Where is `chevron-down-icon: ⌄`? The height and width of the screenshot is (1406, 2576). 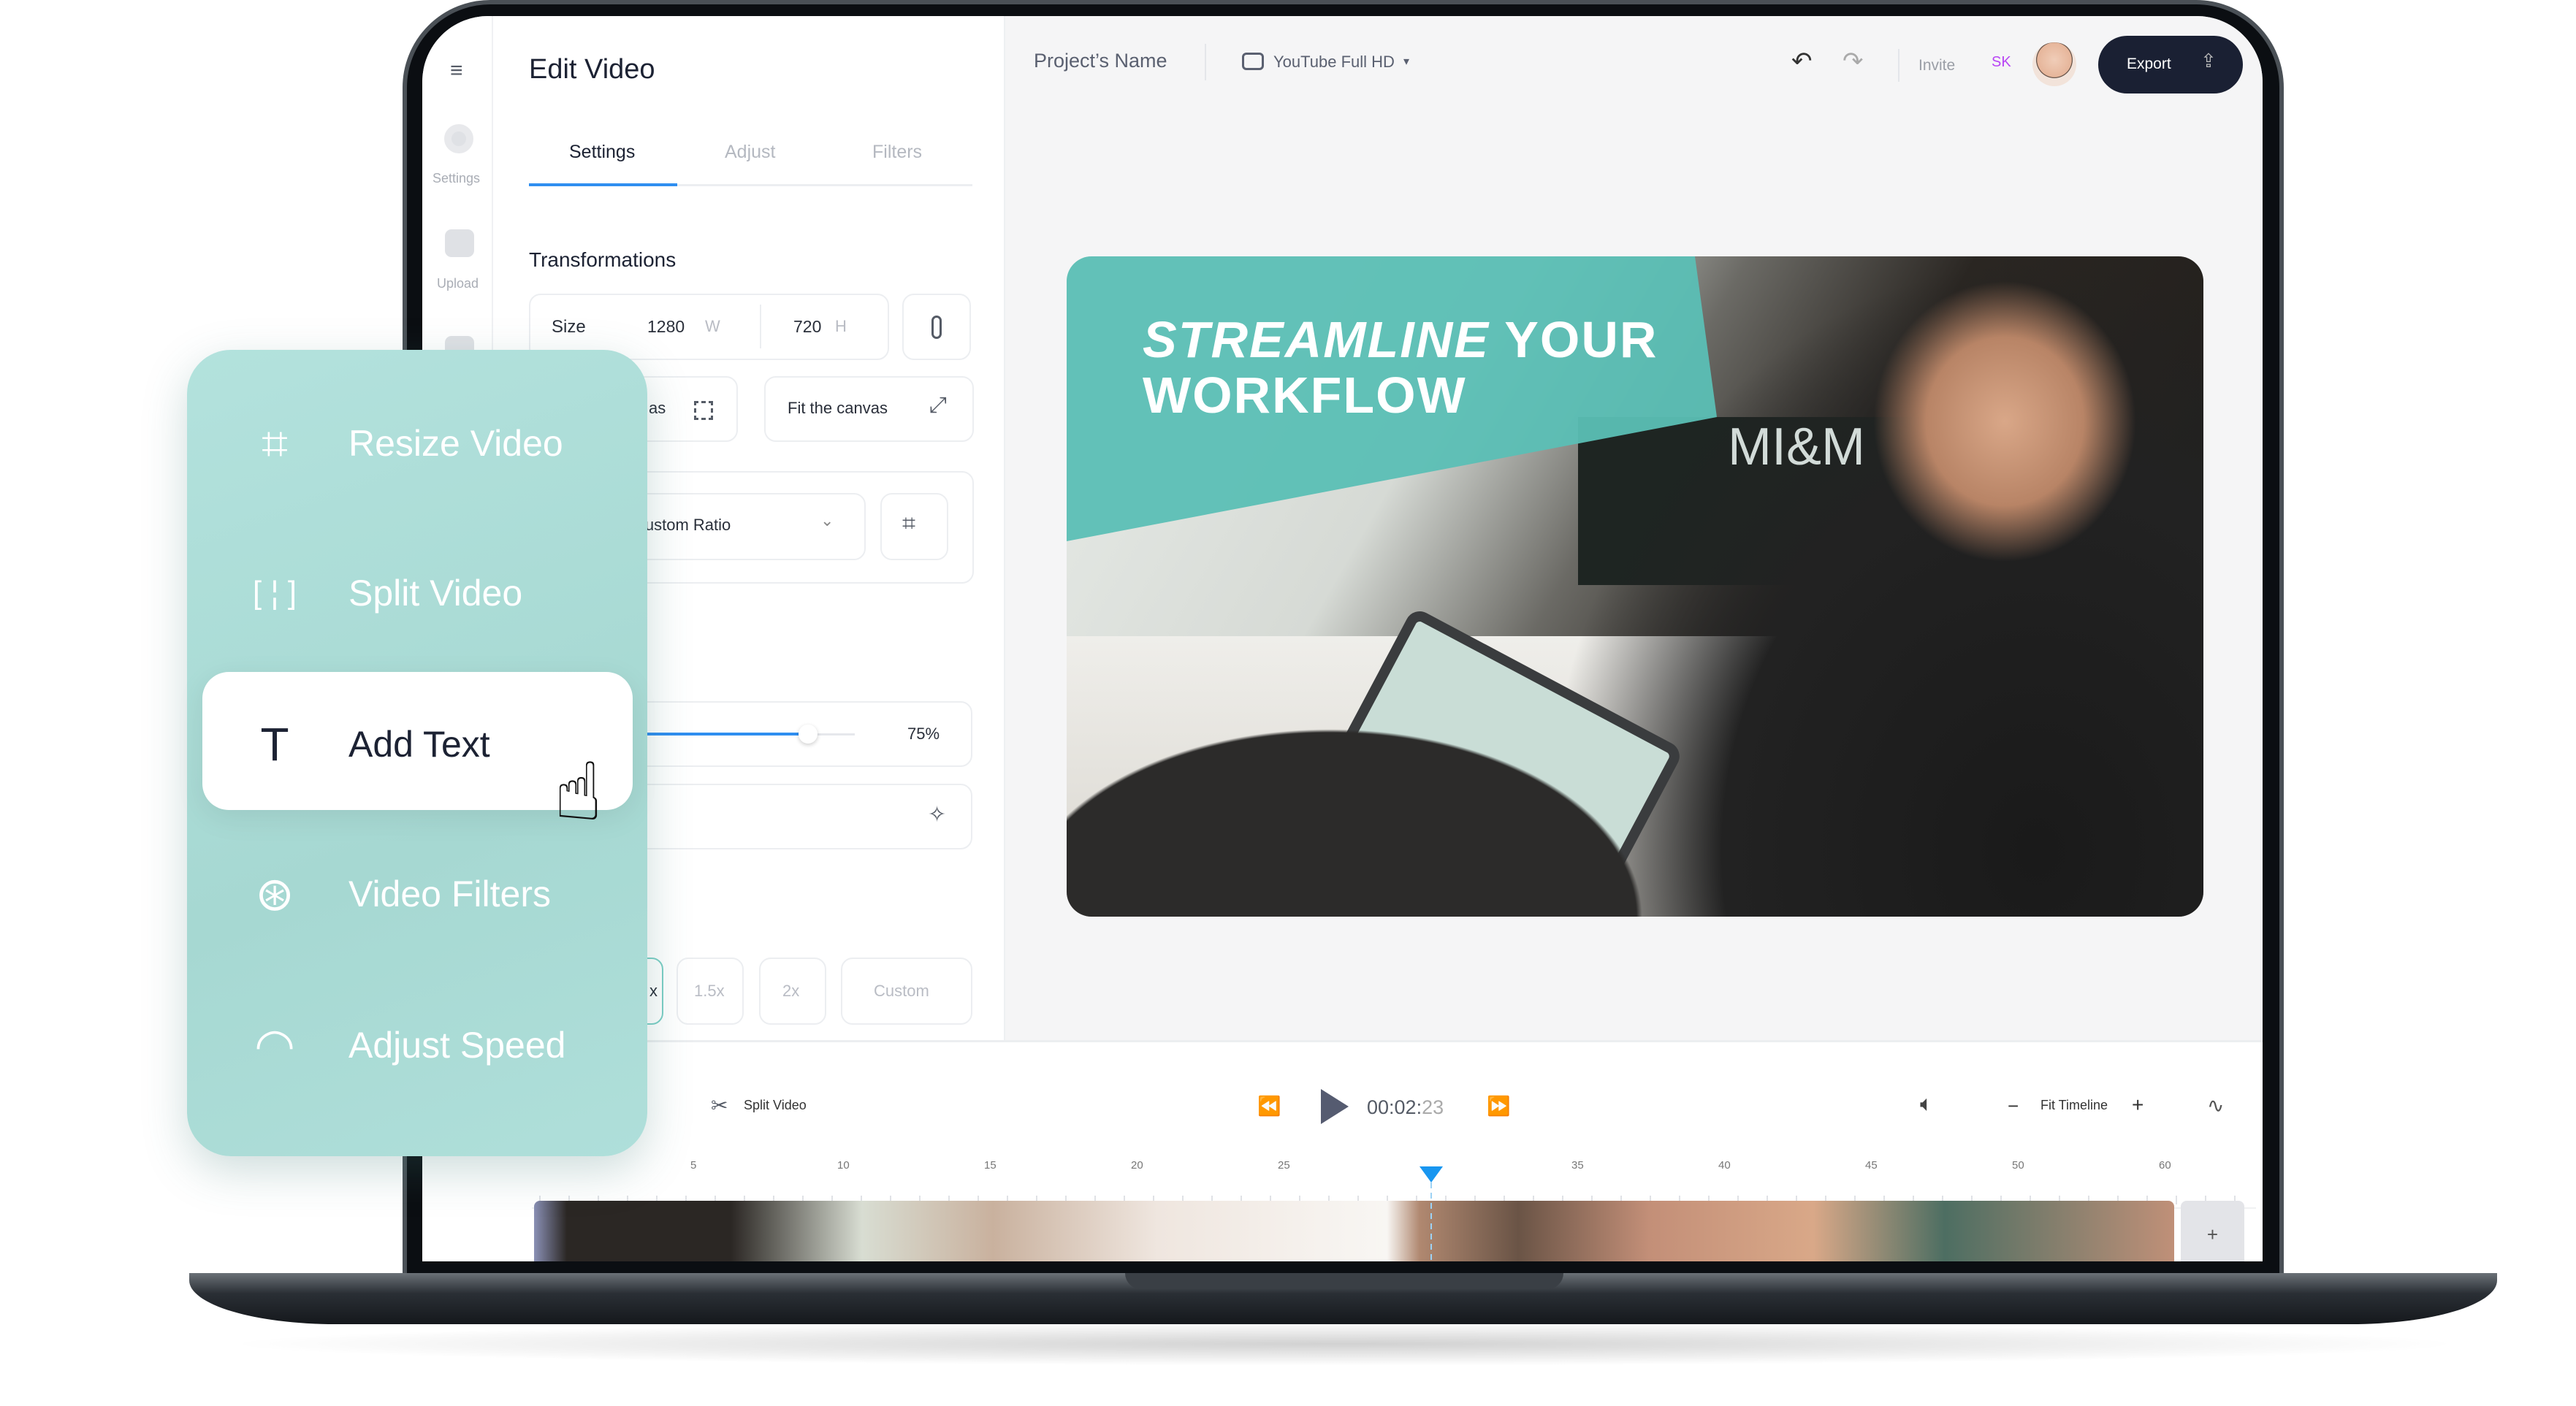 chevron-down-icon: ⌄ is located at coordinates (827, 520).